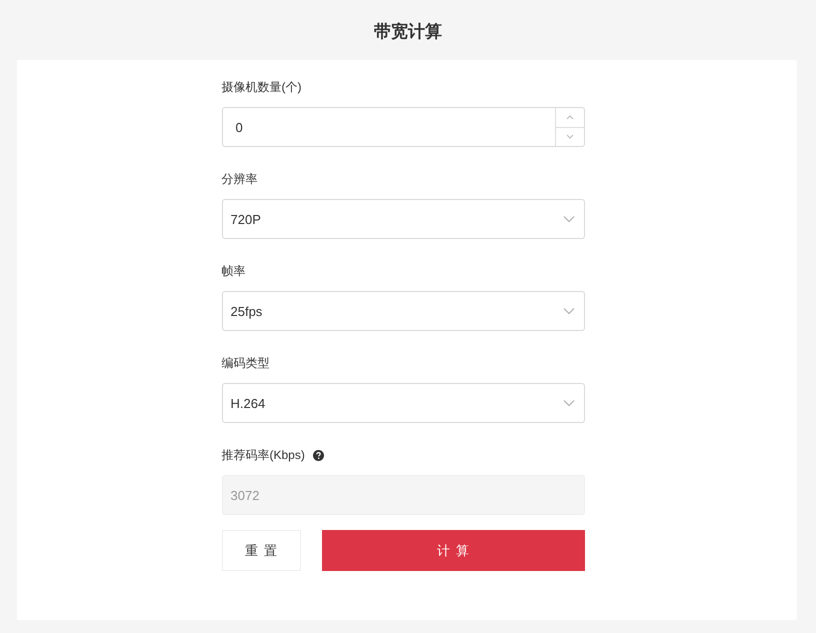 This screenshot has height=633, width=816. What do you see at coordinates (403, 311) in the screenshot?
I see `select-dropdown: 25fps` at bounding box center [403, 311].